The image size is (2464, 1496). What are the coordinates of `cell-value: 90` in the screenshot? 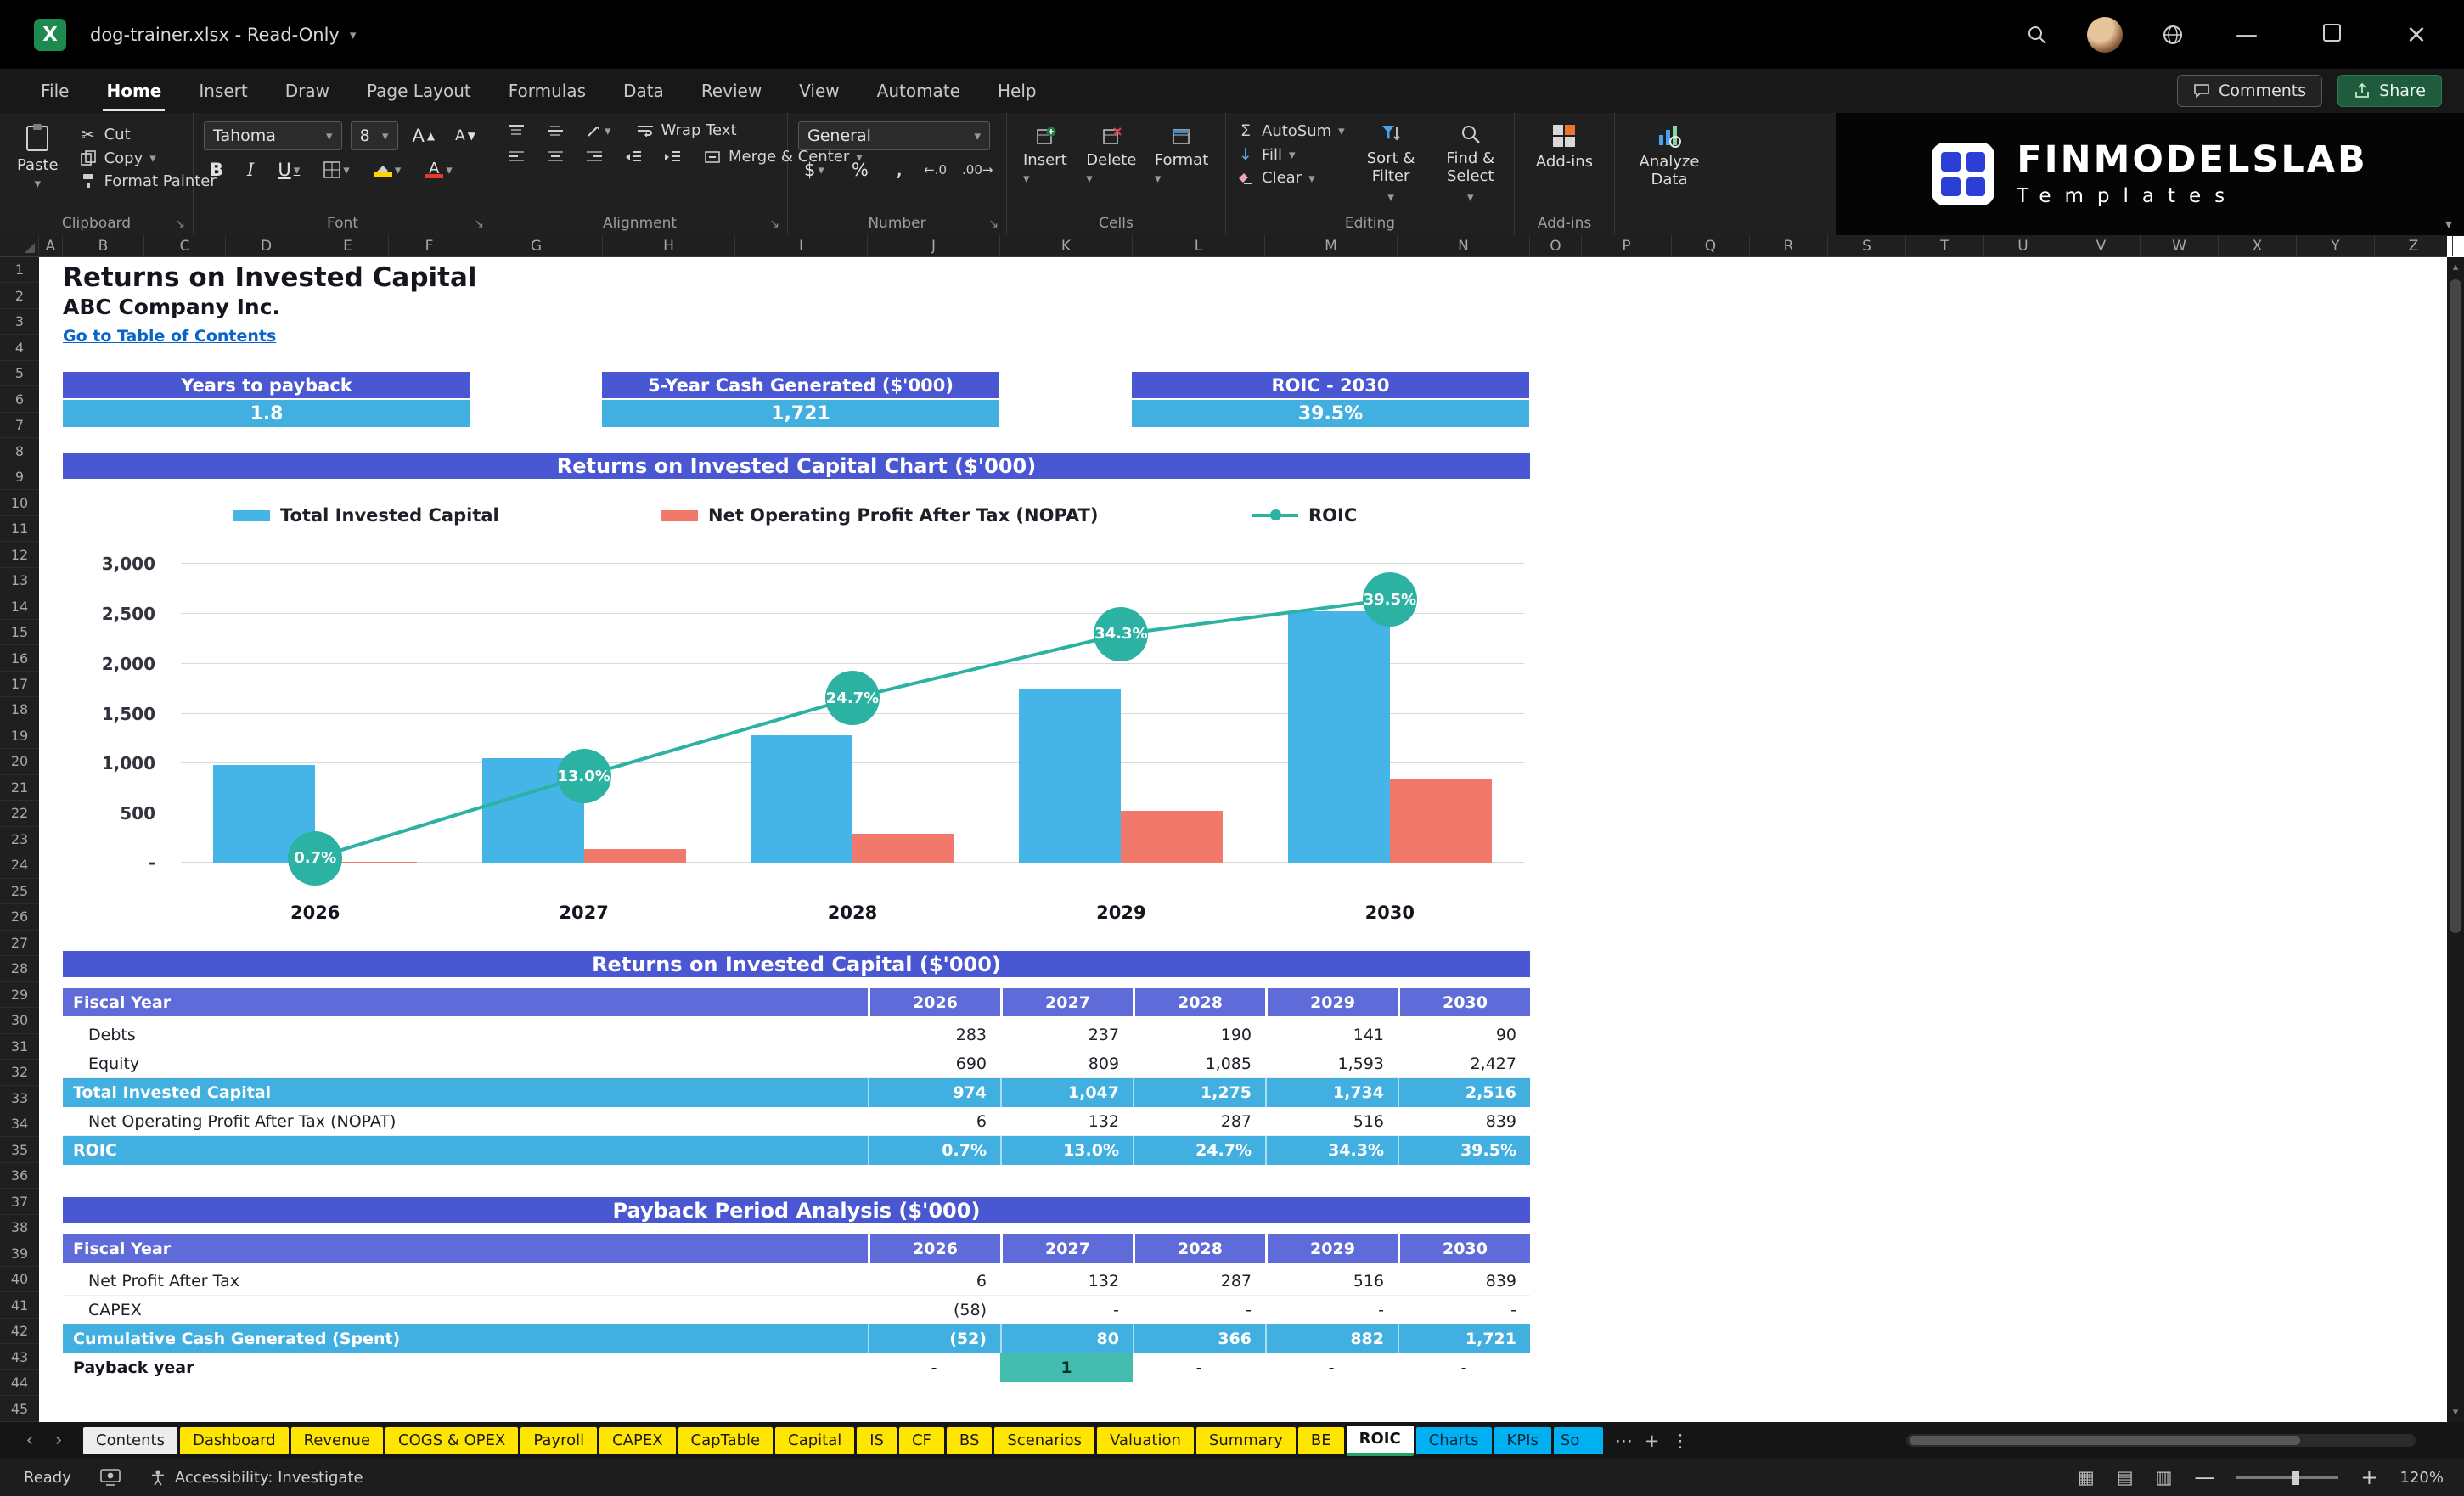 It's located at (1464, 1035).